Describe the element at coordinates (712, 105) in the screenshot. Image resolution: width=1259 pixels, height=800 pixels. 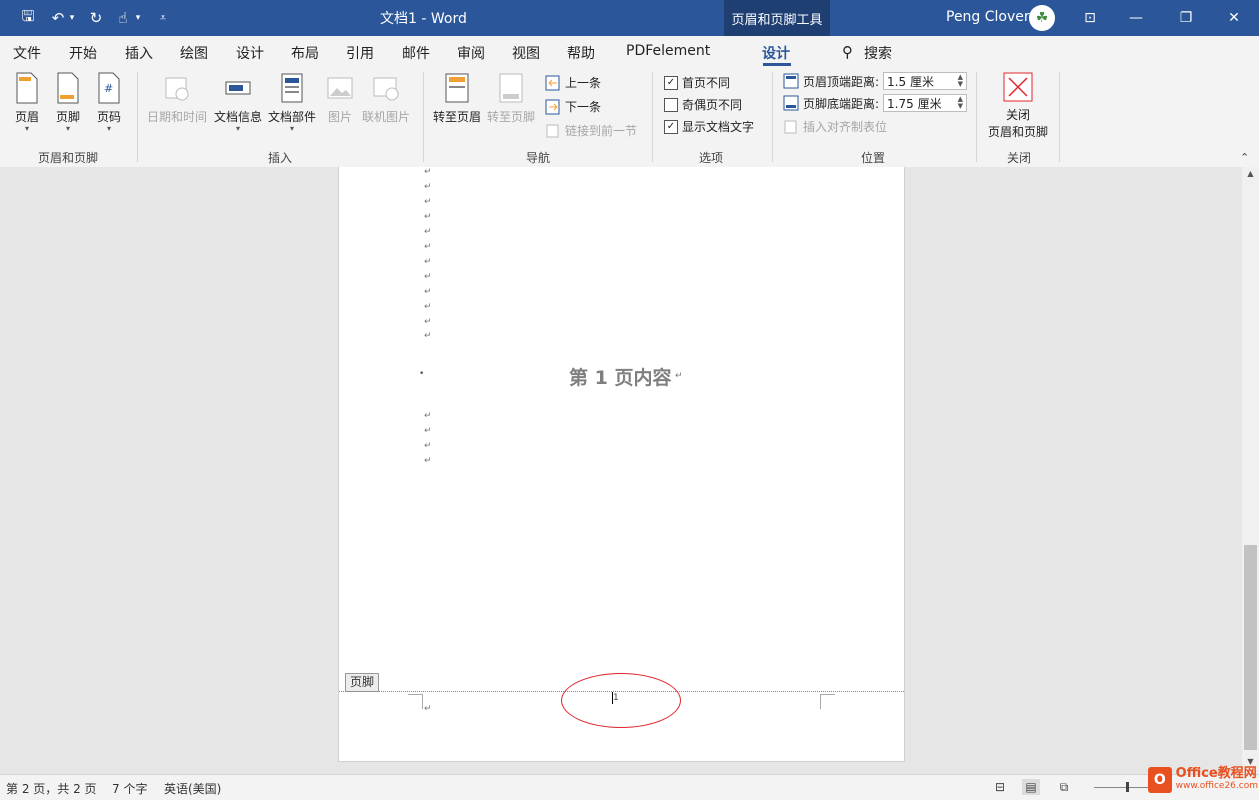
I see `different-odd-even-label: 奇偶页不同` at that location.